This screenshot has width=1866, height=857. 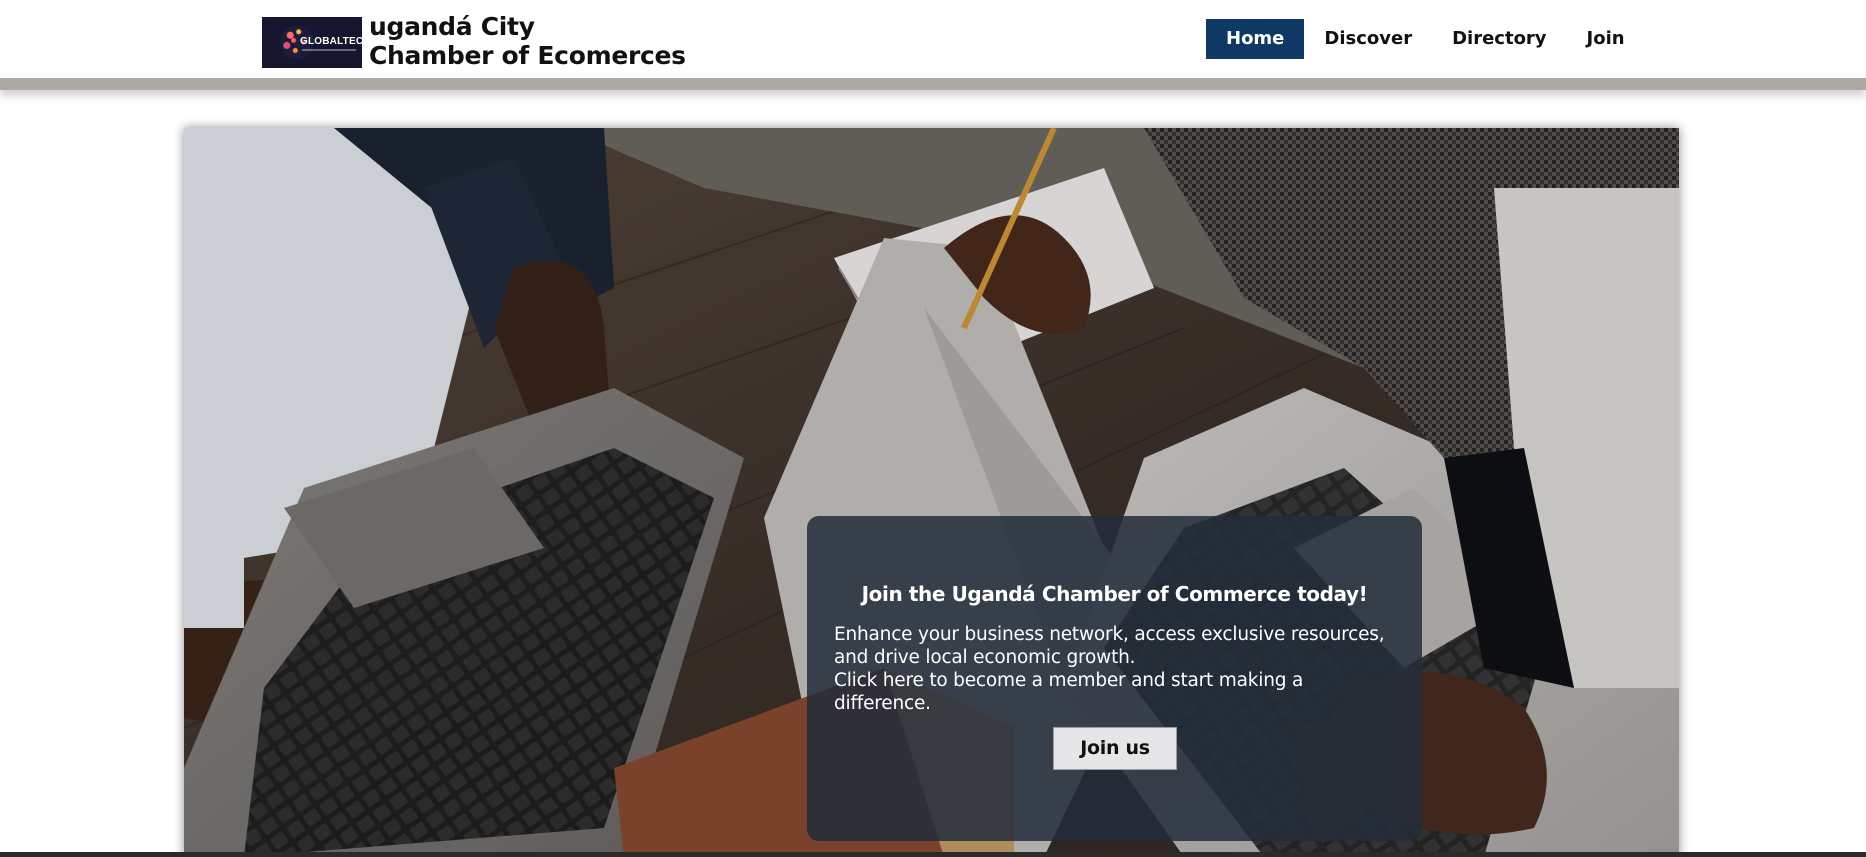 I want to click on site-title: ugandá City Chamber of Ecomerces, so click(x=527, y=41).